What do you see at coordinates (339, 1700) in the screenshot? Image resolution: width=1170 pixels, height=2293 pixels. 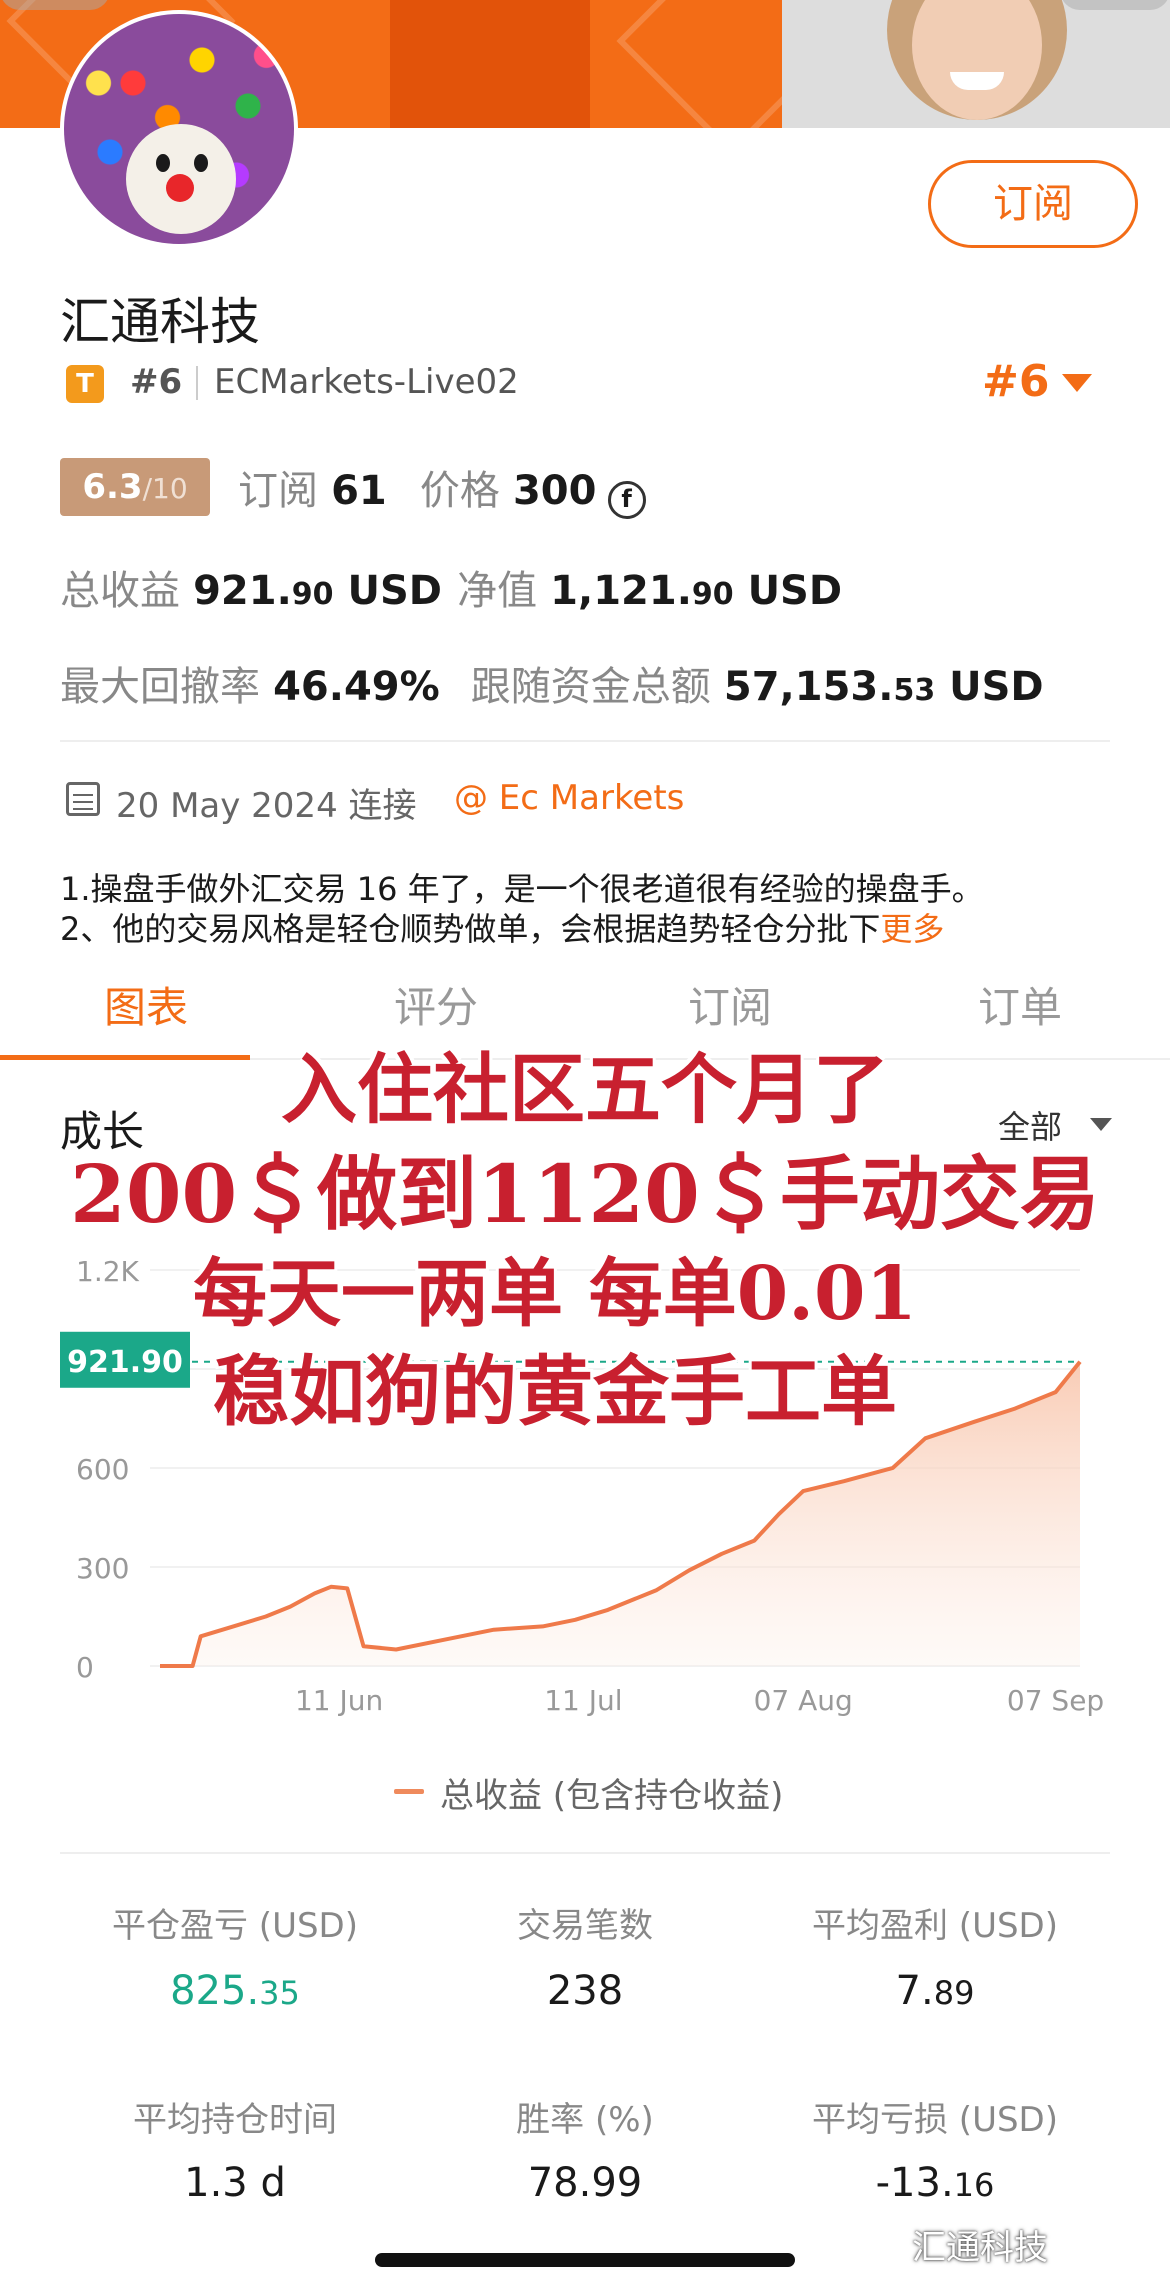 I see `x-tick-label: 11 Jun` at bounding box center [339, 1700].